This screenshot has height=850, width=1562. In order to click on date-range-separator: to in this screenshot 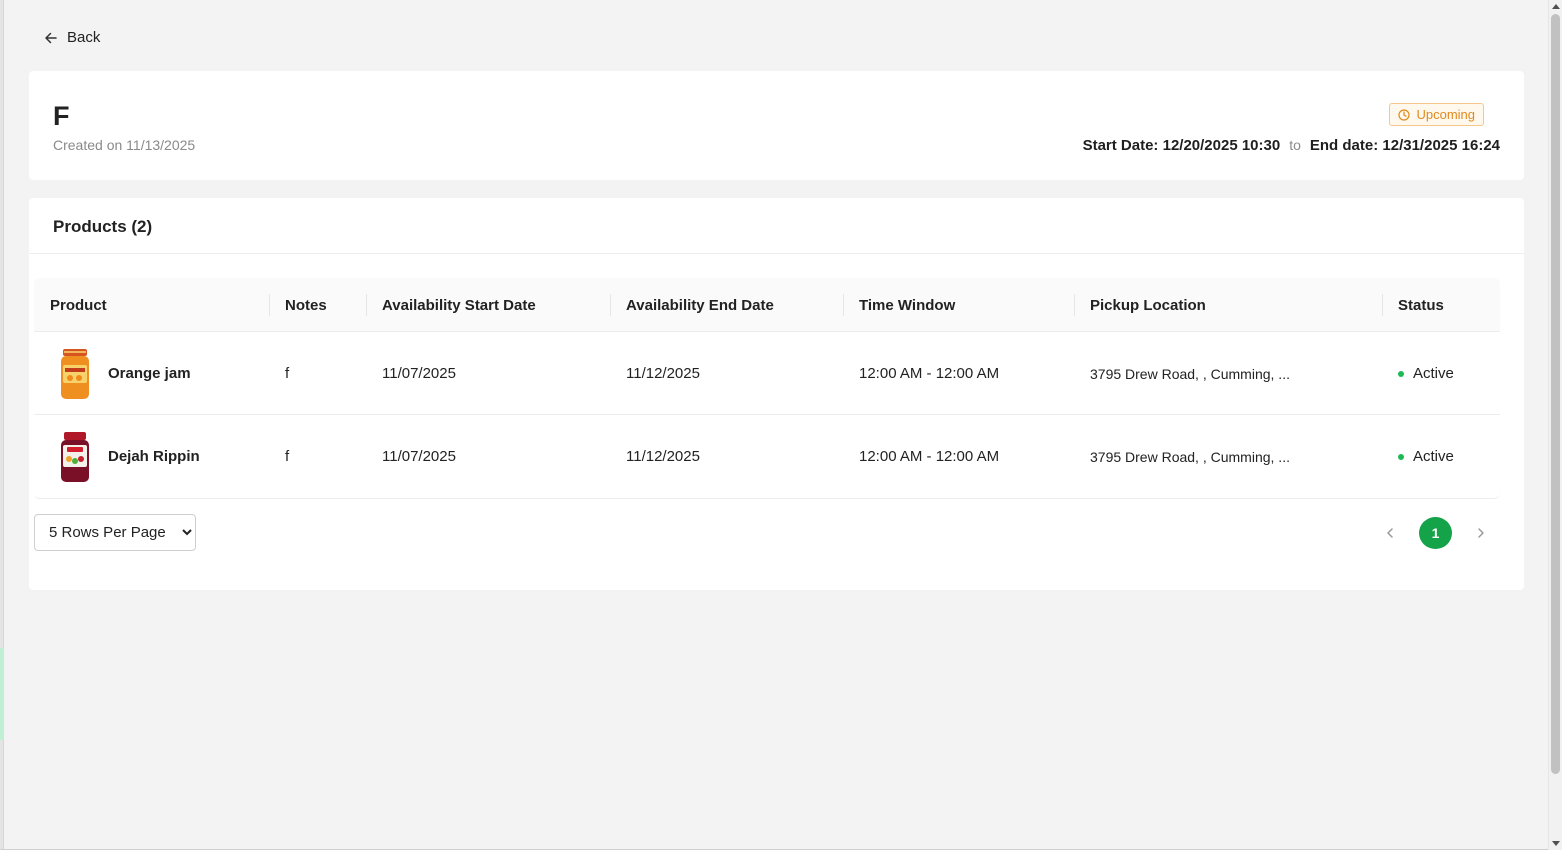, I will do `click(1295, 145)`.